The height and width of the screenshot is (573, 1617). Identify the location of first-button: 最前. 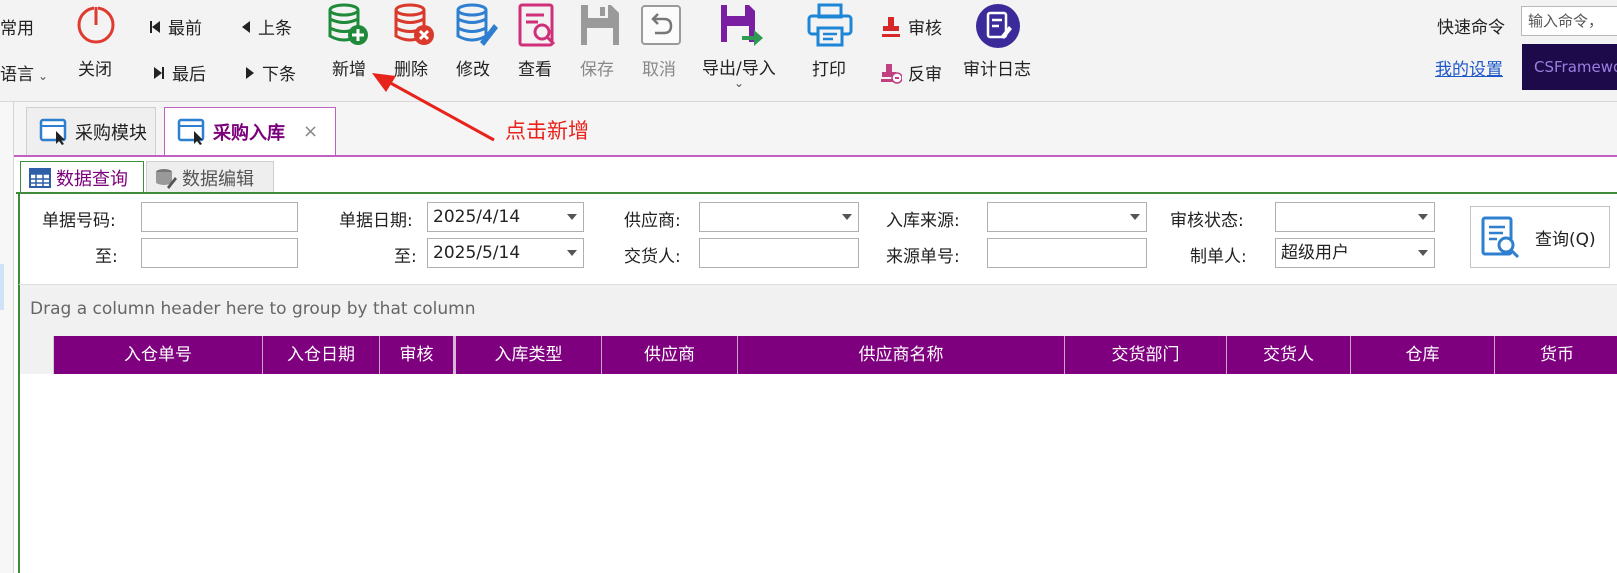
(176, 26).